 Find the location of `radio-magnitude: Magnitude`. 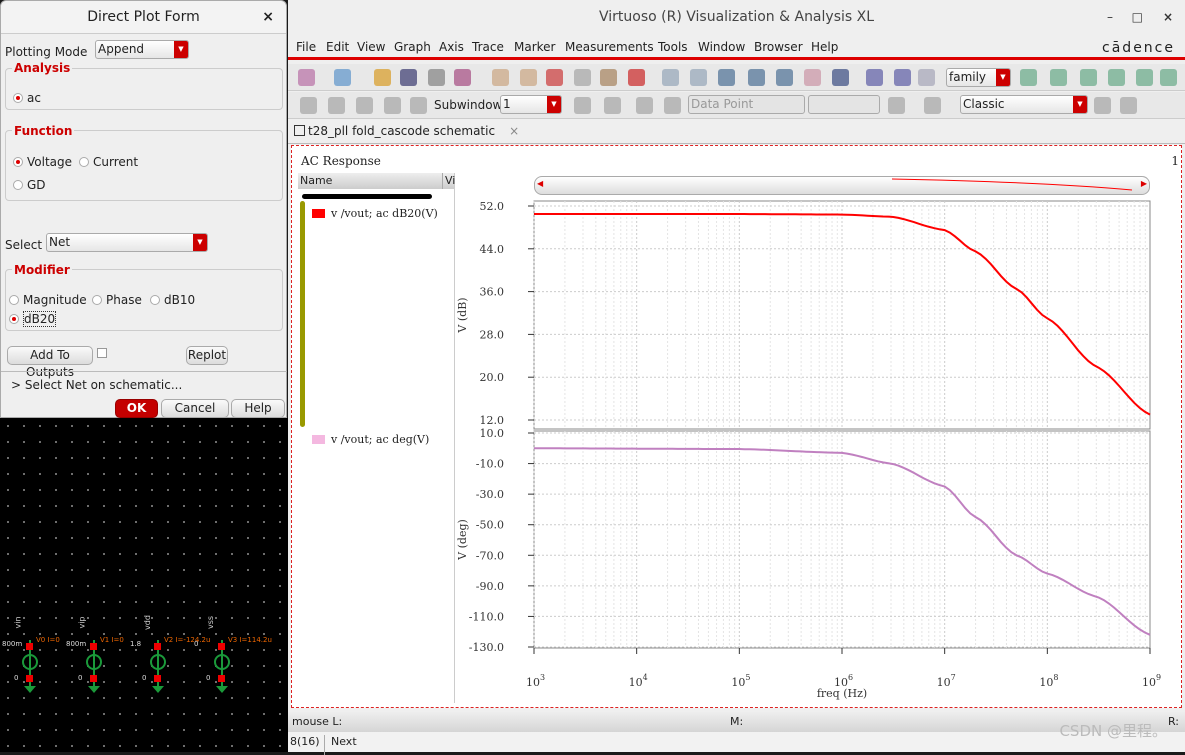

radio-magnitude: Magnitude is located at coordinates (48, 300).